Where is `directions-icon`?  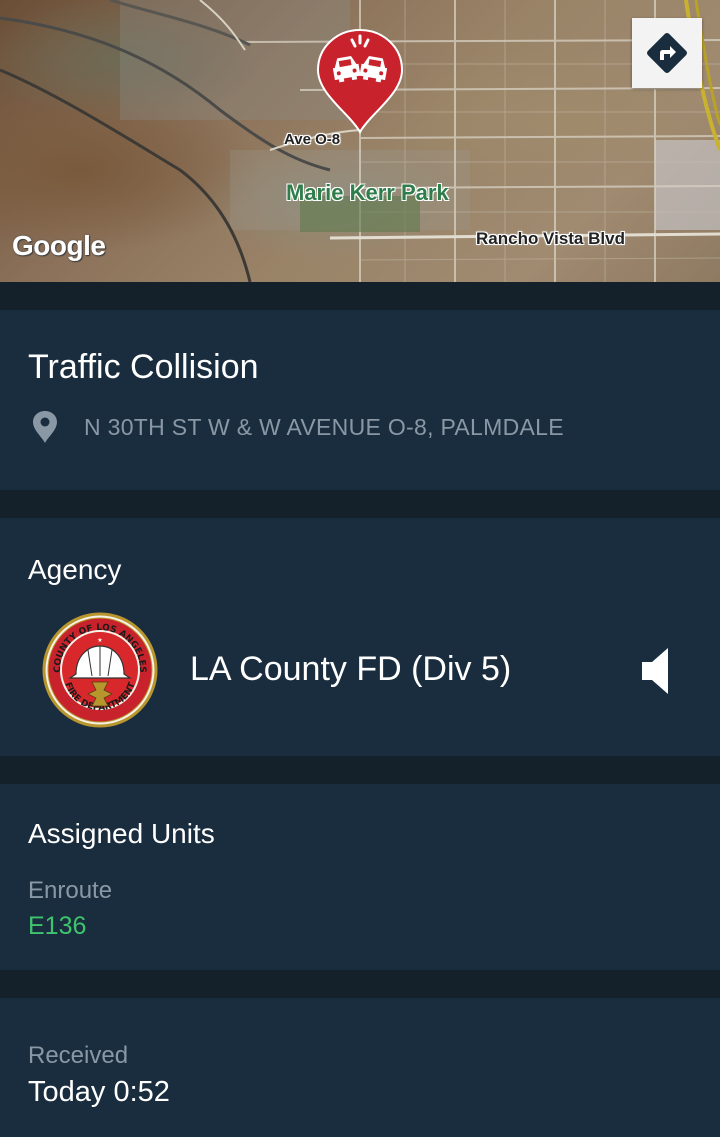
directions-icon is located at coordinates (667, 53).